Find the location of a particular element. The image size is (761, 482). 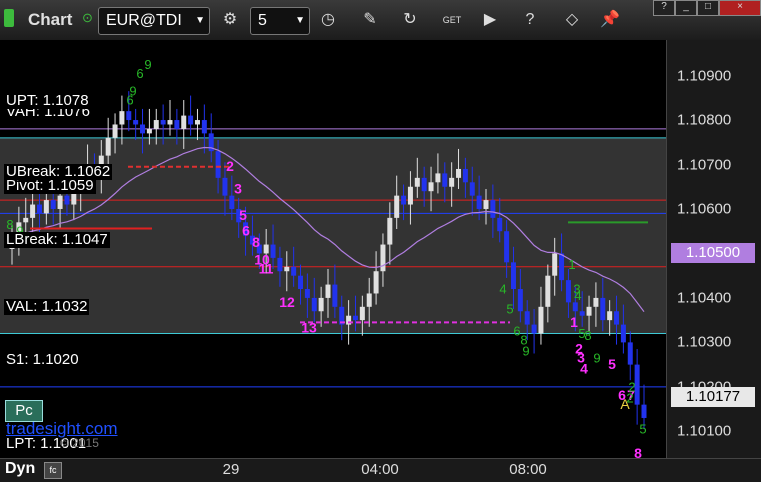

magenta-count-label: 3 is located at coordinates (238, 188).